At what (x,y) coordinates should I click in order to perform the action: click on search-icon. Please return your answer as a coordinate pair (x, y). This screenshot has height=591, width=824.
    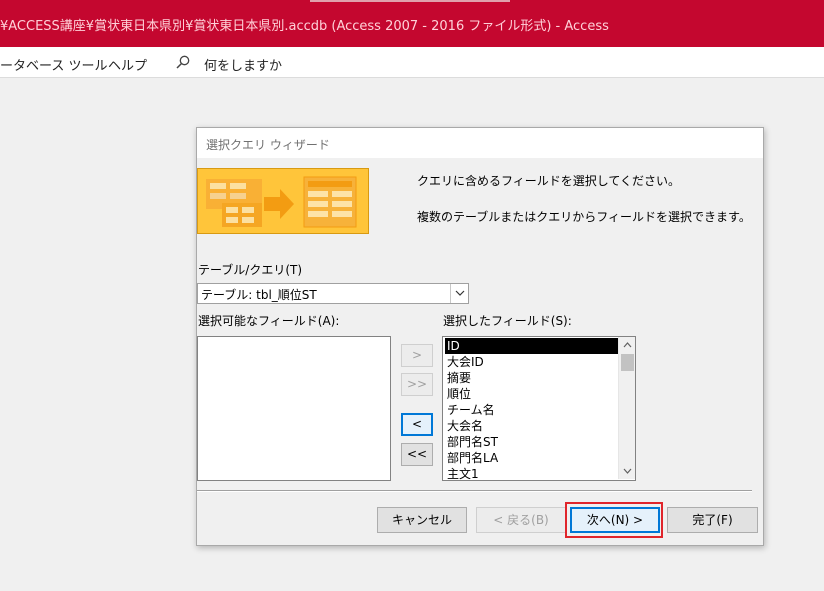
    Looking at the image, I should click on (183, 62).